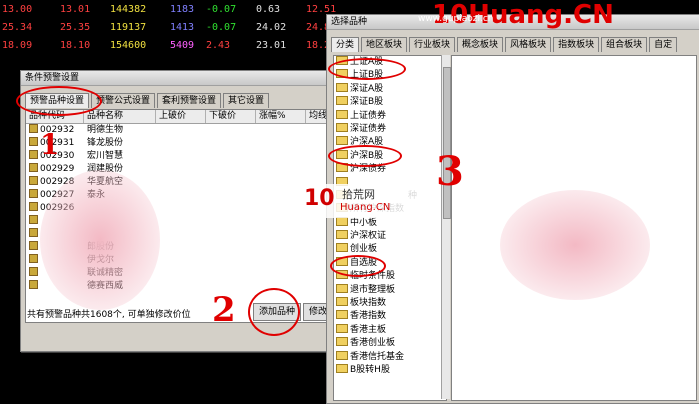 The height and width of the screenshot is (404, 699). What do you see at coordinates (390, 223) in the screenshot?
I see `category-item: 中小板` at bounding box center [390, 223].